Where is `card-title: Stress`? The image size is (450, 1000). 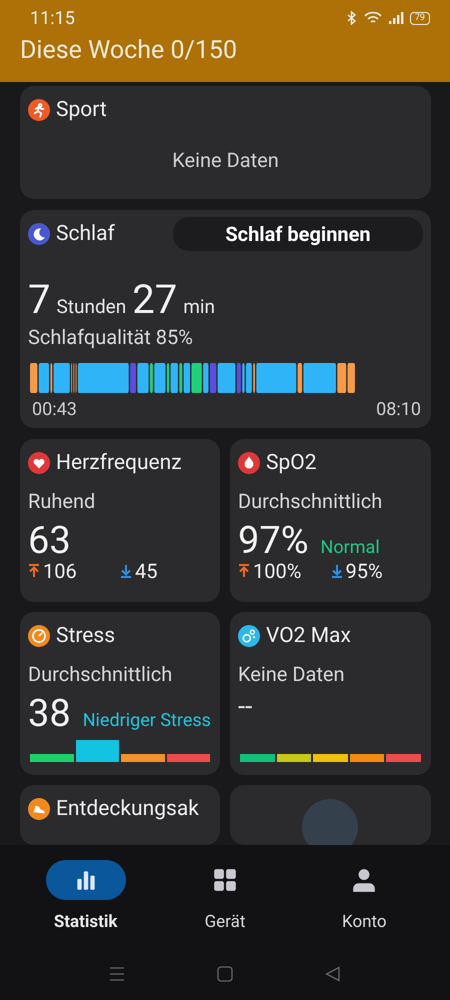
card-title: Stress is located at coordinates (86, 636).